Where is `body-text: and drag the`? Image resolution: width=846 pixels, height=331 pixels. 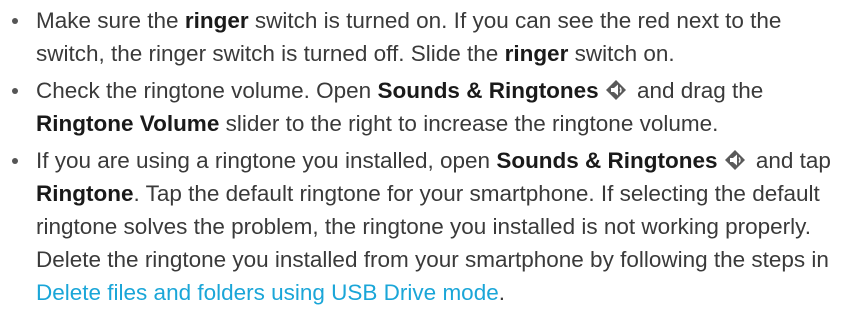
body-text: and drag the is located at coordinates (697, 90).